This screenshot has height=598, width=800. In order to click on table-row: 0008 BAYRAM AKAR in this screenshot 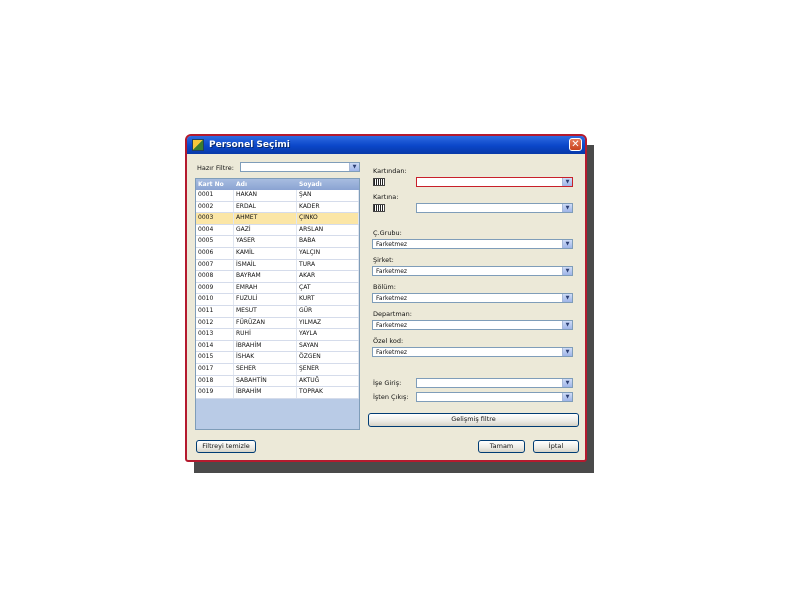, I will do `click(277, 277)`.